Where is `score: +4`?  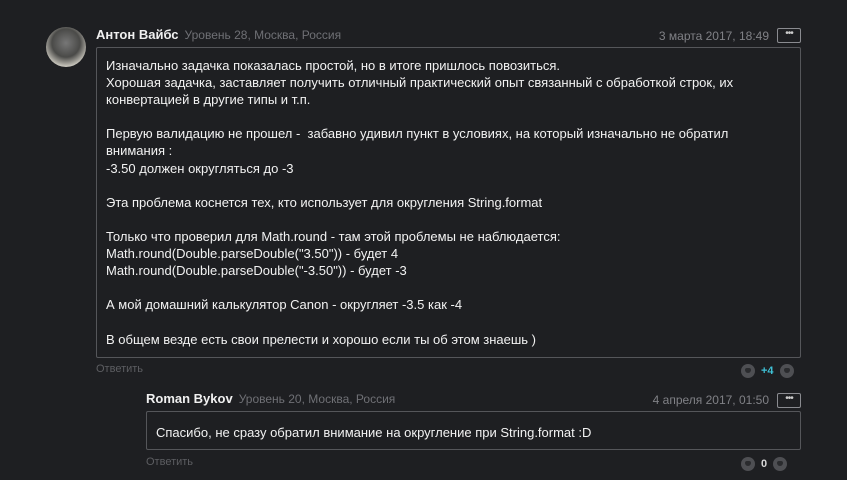
score: +4 is located at coordinates (767, 371).